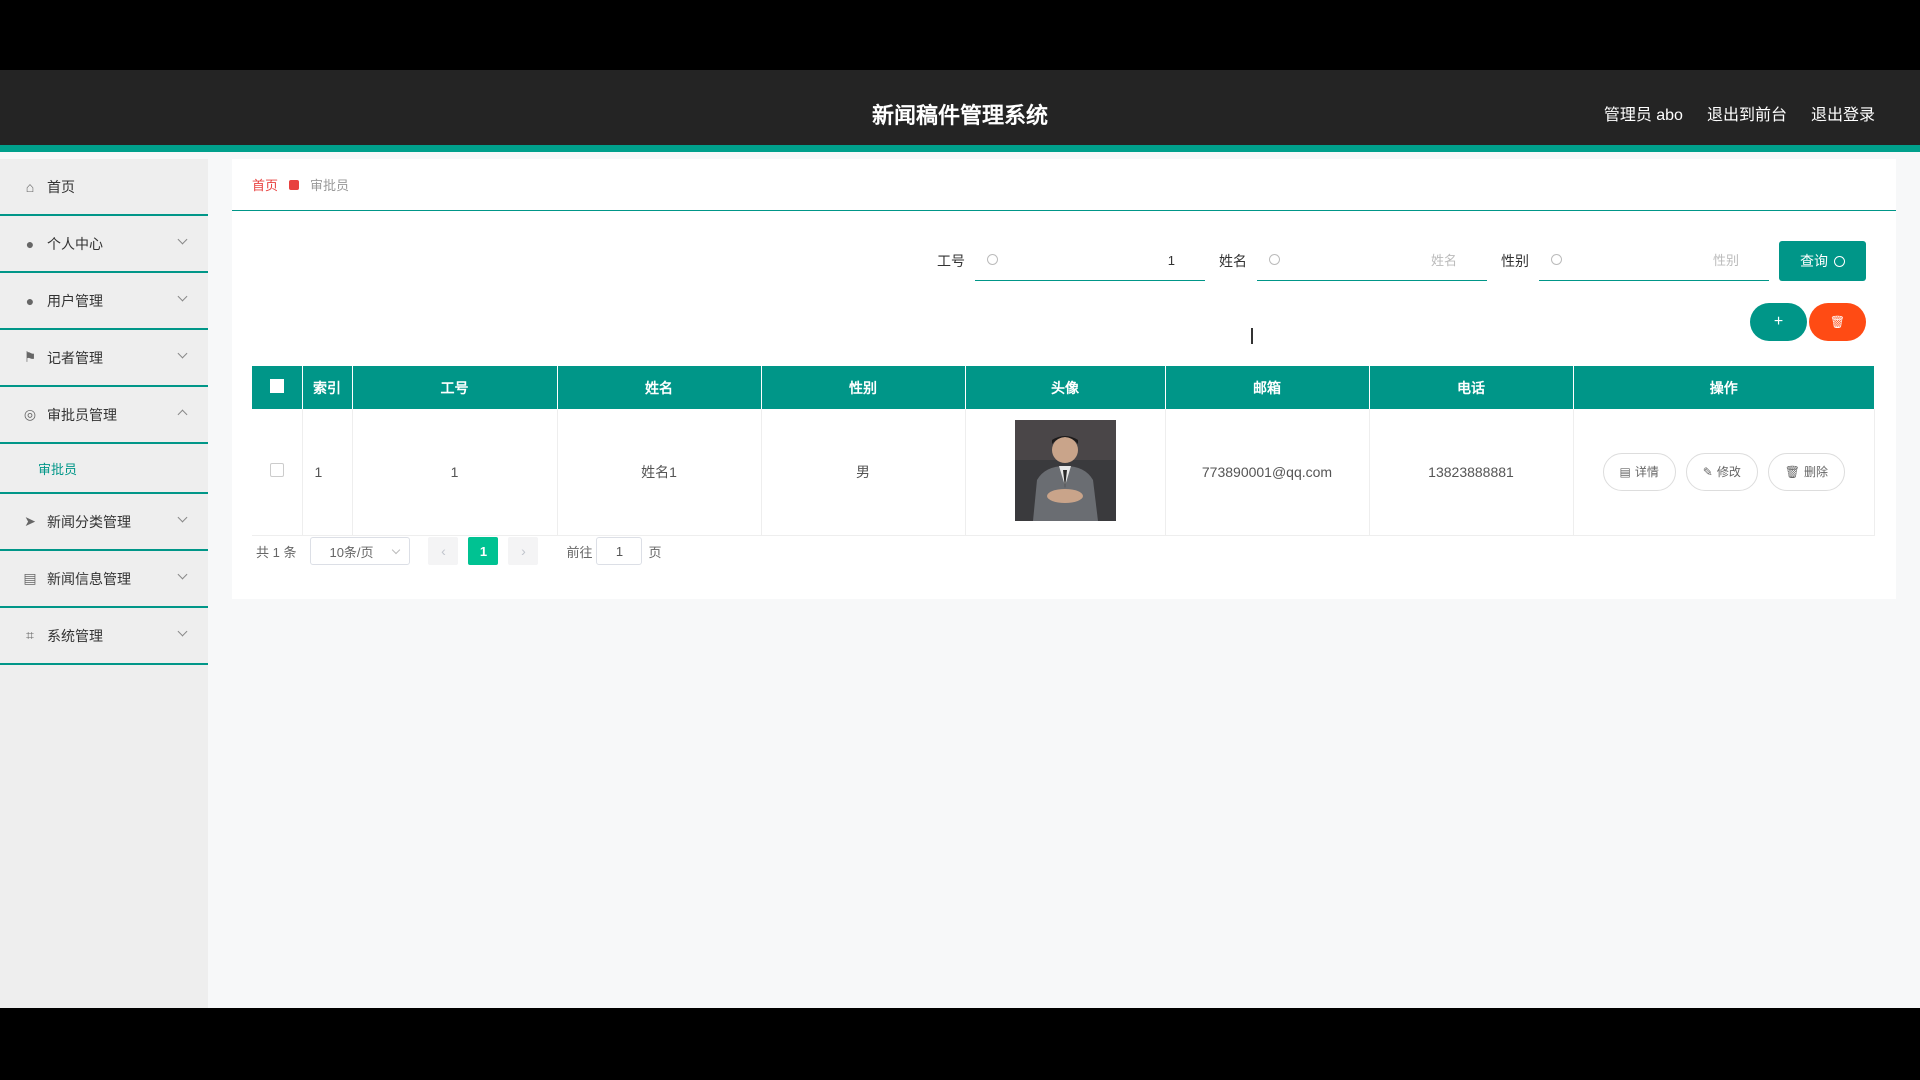  I want to click on trash-icon: 🗑, so click(1792, 471).